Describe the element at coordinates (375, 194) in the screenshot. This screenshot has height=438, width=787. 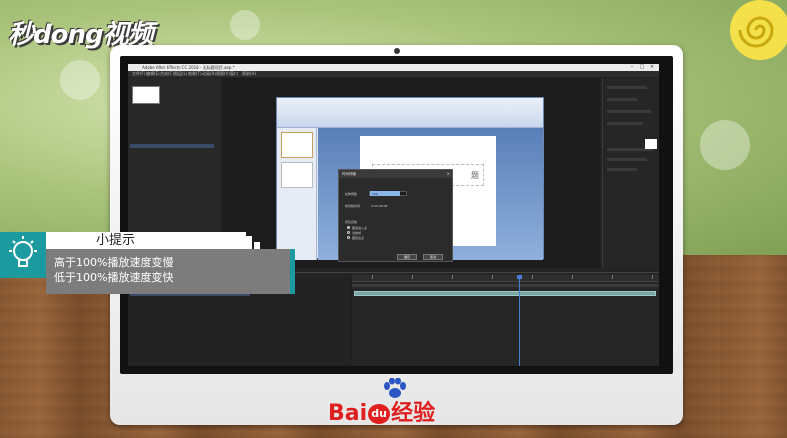
I see `stretch-factor-value: 100` at that location.